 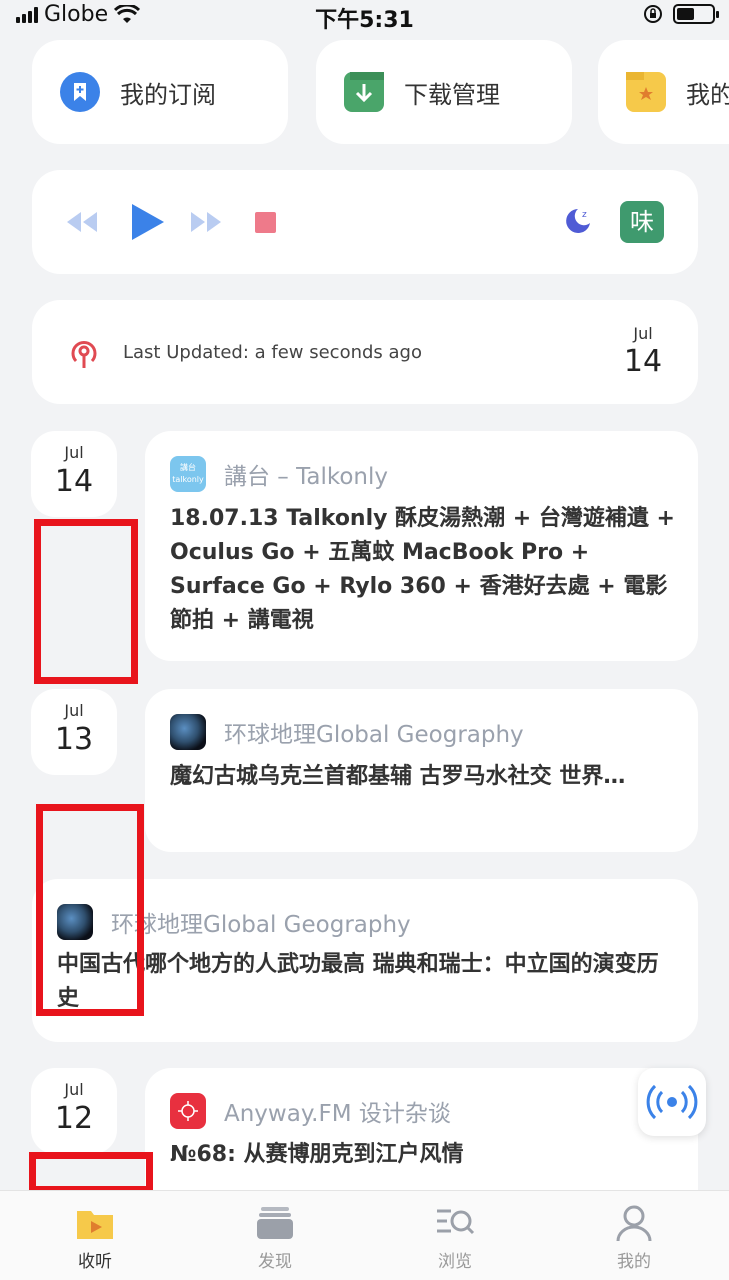 I want to click on episode-source: Anyway.FM 设计杂谈, so click(x=310, y=1111).